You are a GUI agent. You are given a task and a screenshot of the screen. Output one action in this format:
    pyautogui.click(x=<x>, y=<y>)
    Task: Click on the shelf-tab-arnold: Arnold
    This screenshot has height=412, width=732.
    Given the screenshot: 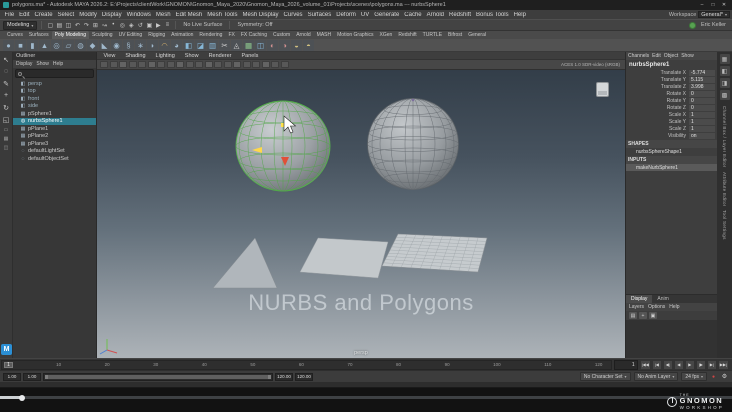 What is the action you would take?
    pyautogui.click(x=303, y=35)
    